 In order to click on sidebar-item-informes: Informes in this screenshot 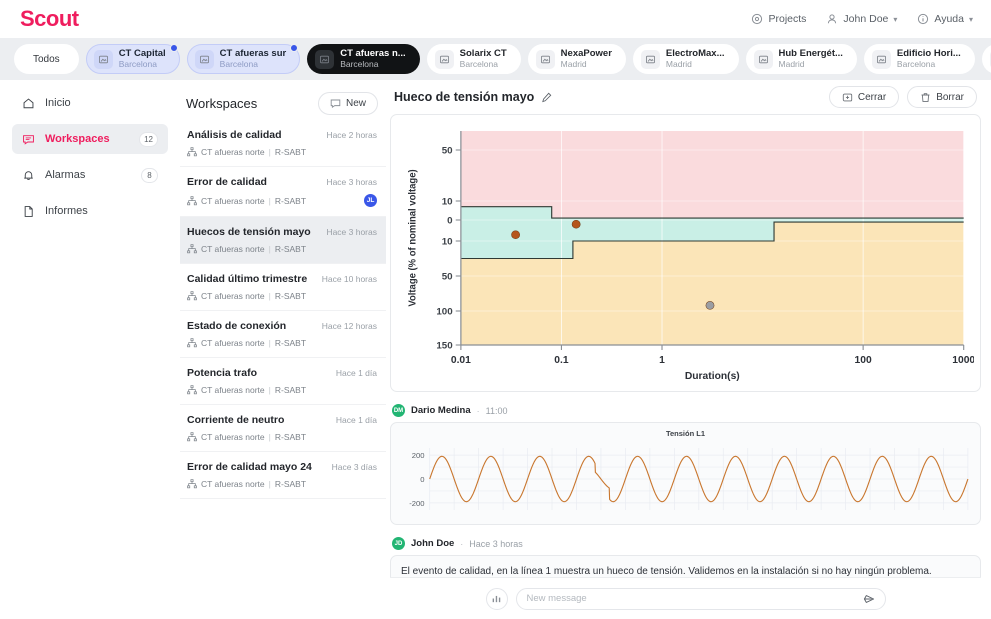, I will do `click(90, 211)`.